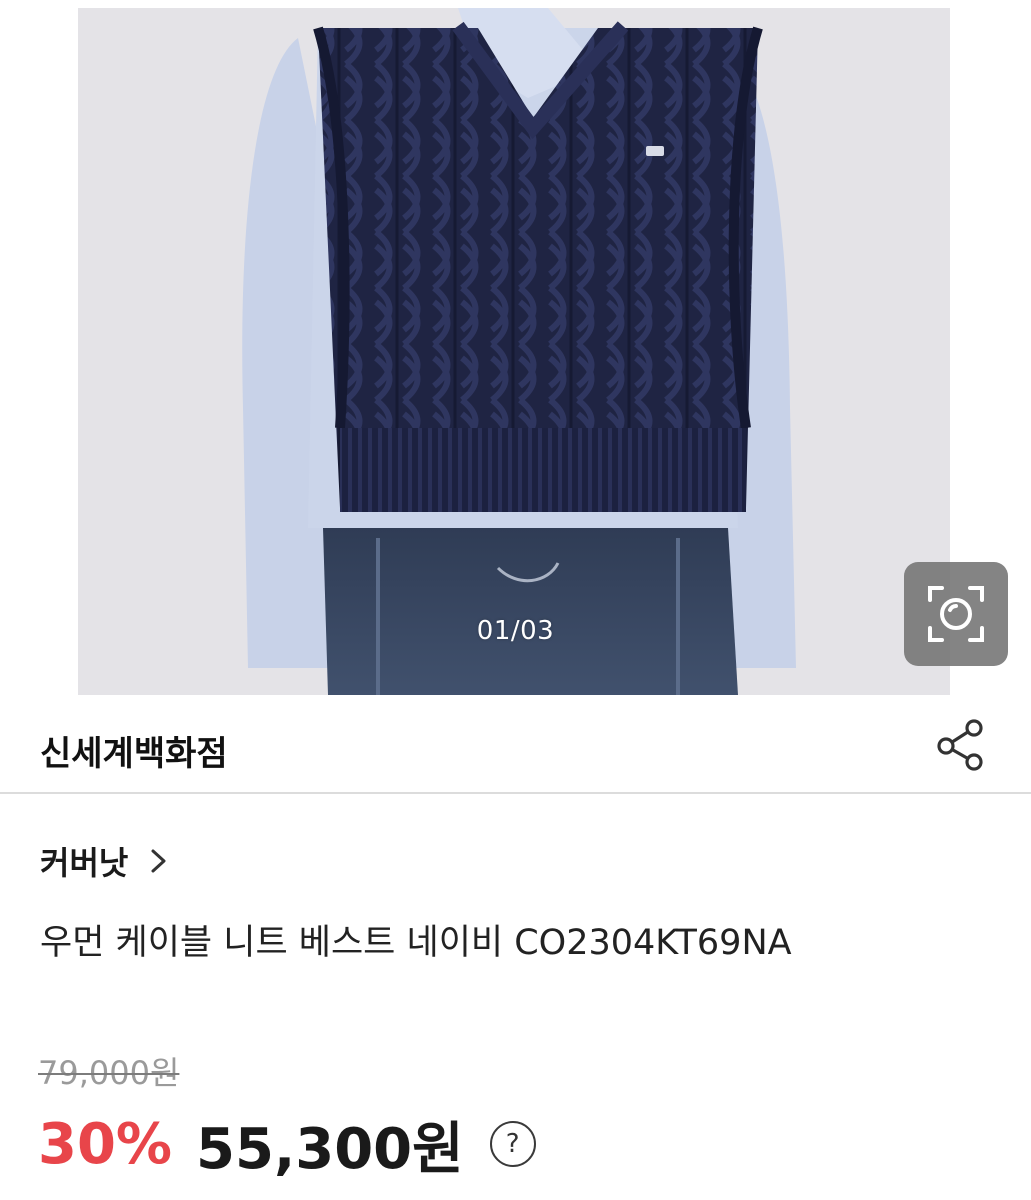  Describe the element at coordinates (515, 631) in the screenshot. I see `carousel-page-counter: 01/03` at that location.